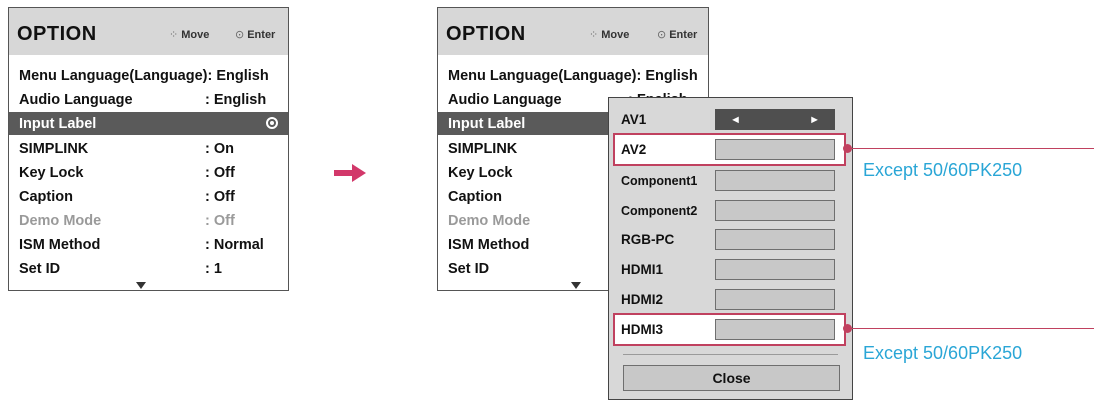  Describe the element at coordinates (735, 120) in the screenshot. I see `arrow-left-icon: ◄` at that location.